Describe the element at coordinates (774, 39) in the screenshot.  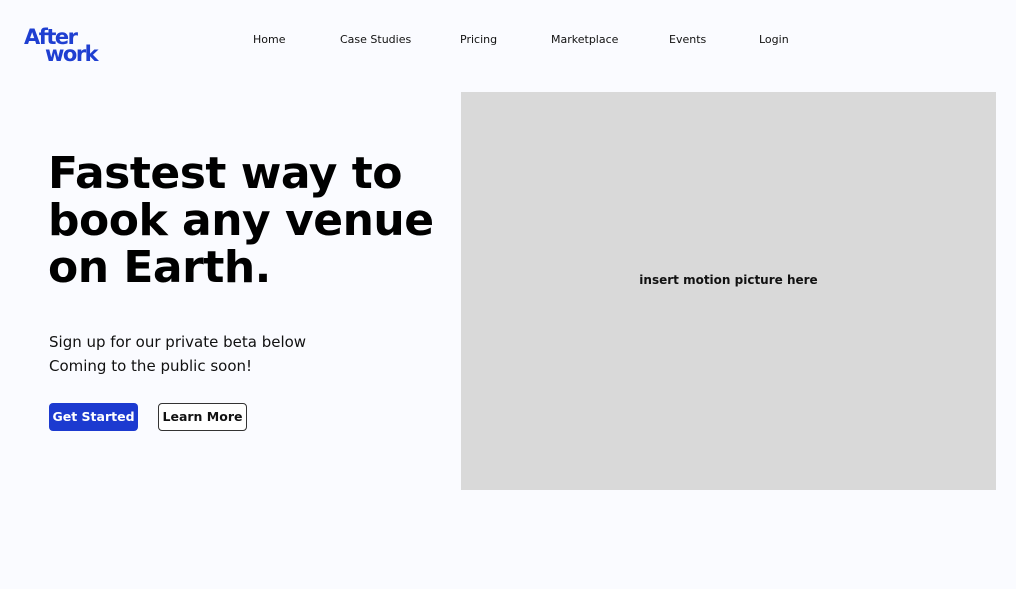
I see `nav-login: Login` at that location.